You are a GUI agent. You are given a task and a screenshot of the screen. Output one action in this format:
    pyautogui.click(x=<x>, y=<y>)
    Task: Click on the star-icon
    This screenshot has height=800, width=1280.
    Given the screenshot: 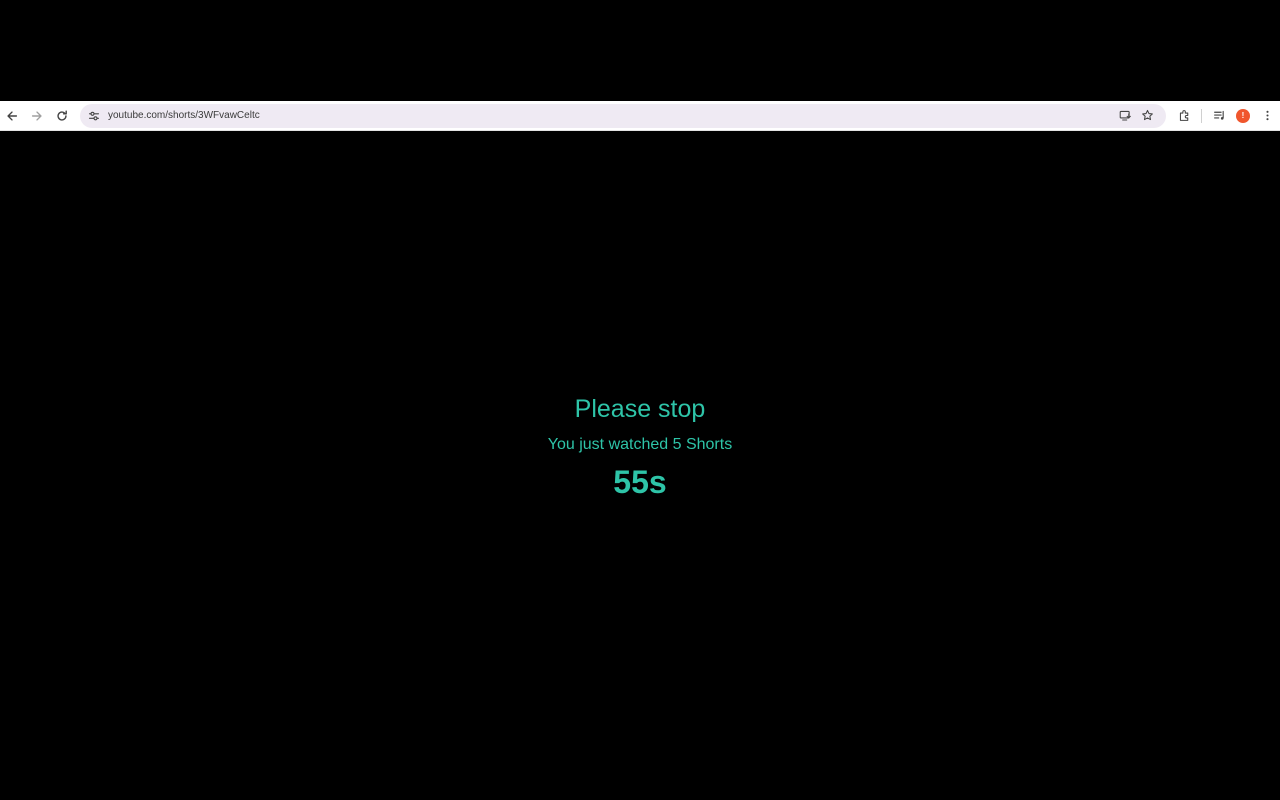 What is the action you would take?
    pyautogui.click(x=1147, y=115)
    